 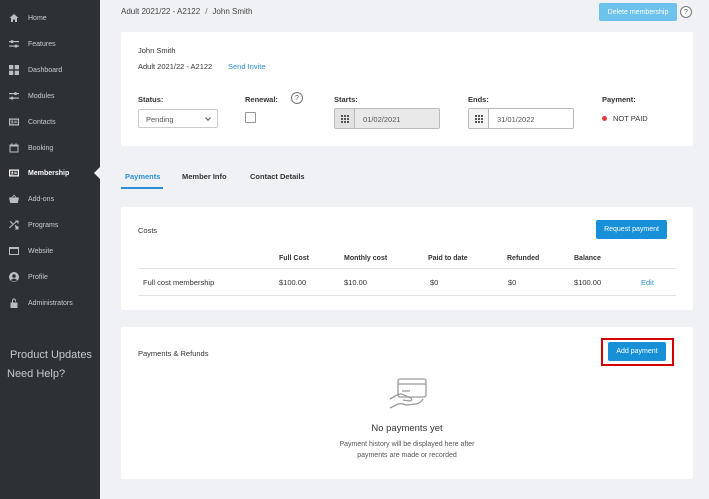 I want to click on sidebar-item-label: Contacts, so click(x=42, y=122).